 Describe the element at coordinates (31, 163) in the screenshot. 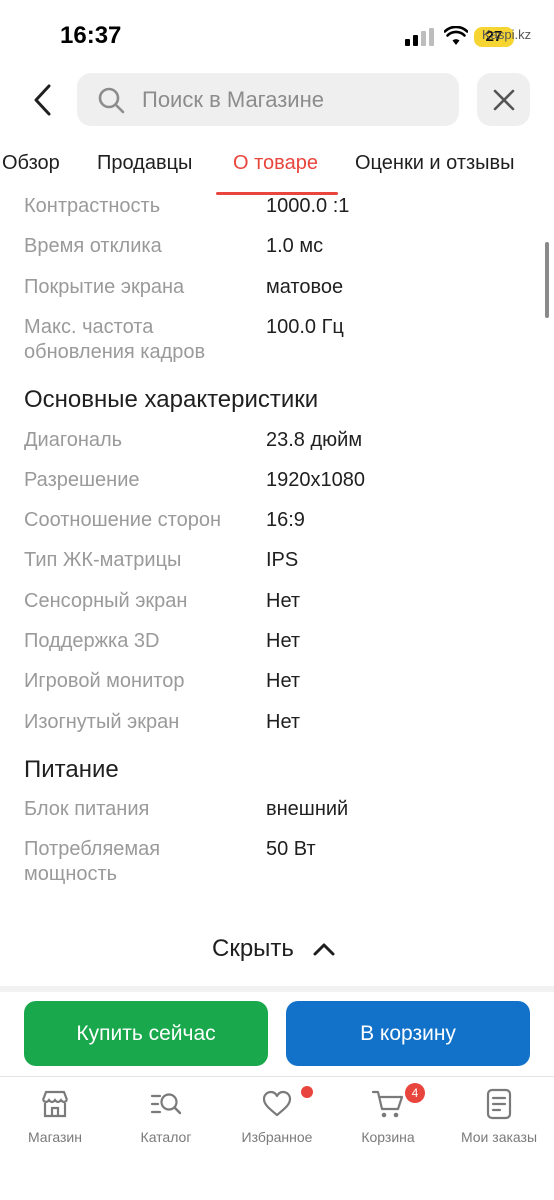

I see `tab-overview: Обзор` at that location.